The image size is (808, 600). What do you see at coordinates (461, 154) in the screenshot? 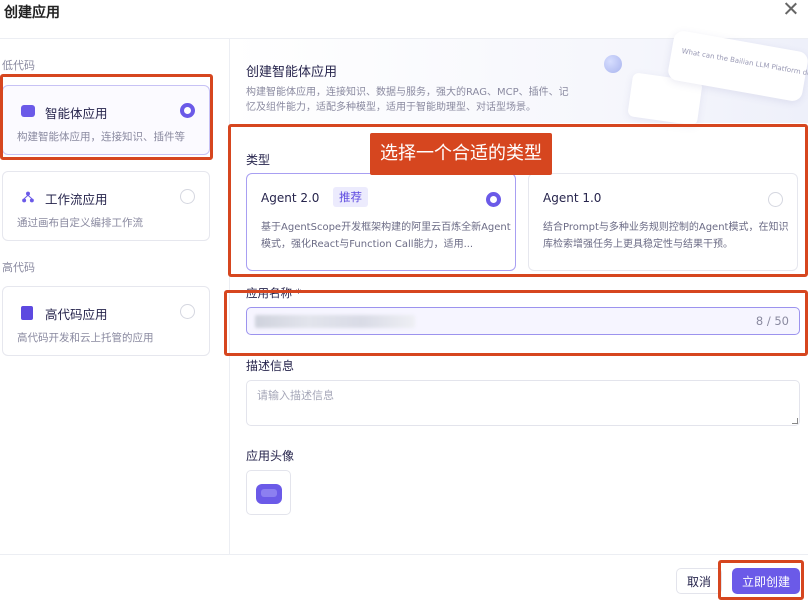
I see `annotation-callout: 选择一个合适的类型` at bounding box center [461, 154].